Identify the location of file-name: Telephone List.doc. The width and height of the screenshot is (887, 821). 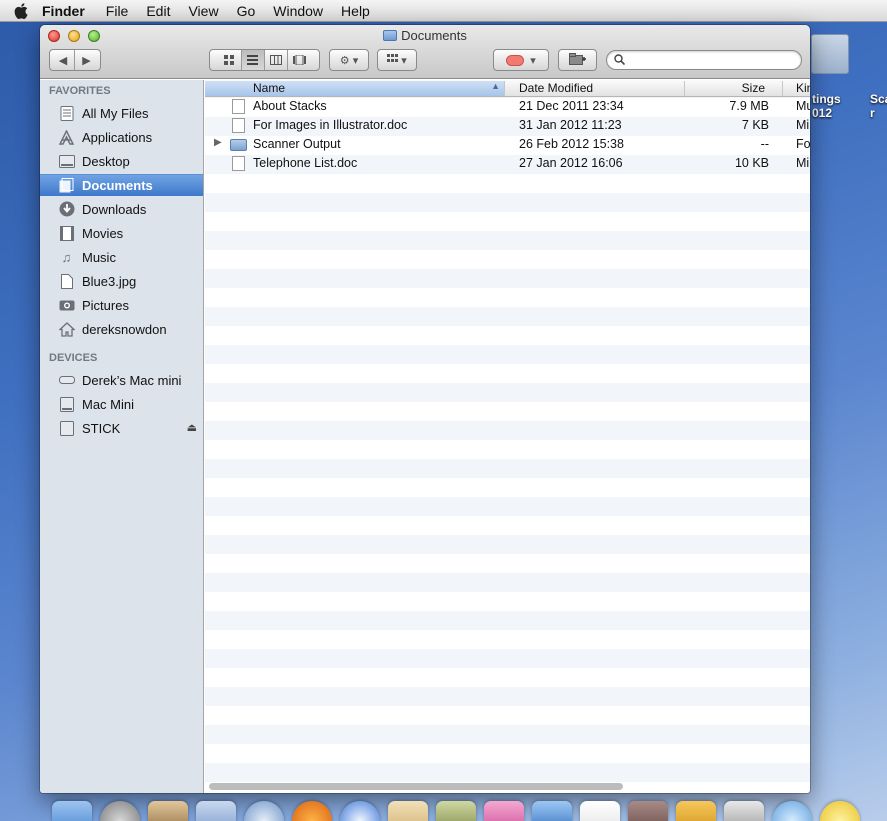
(305, 163).